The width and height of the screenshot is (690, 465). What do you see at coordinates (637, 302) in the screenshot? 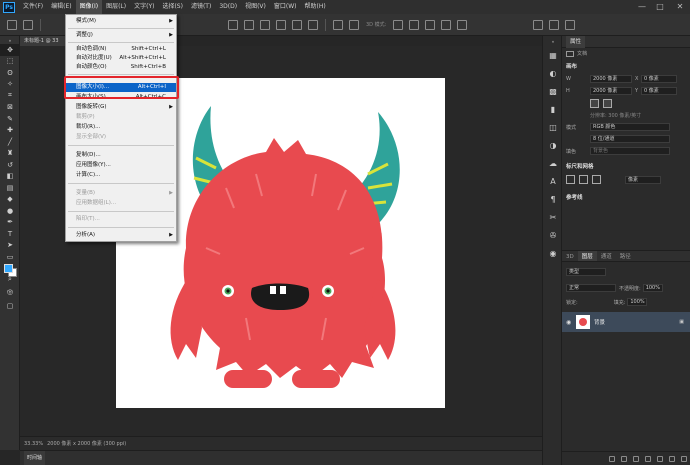
I see `fill-opacity-field: 100%` at bounding box center [637, 302].